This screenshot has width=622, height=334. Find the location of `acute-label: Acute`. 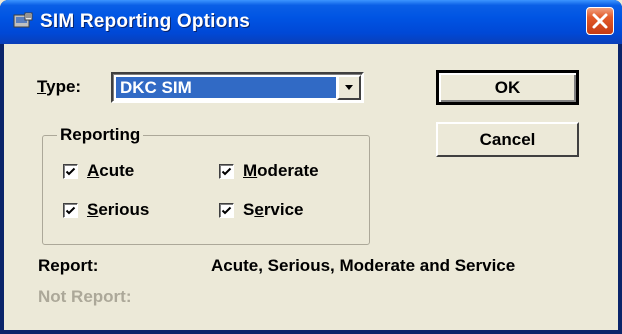

acute-label: Acute is located at coordinates (110, 171).